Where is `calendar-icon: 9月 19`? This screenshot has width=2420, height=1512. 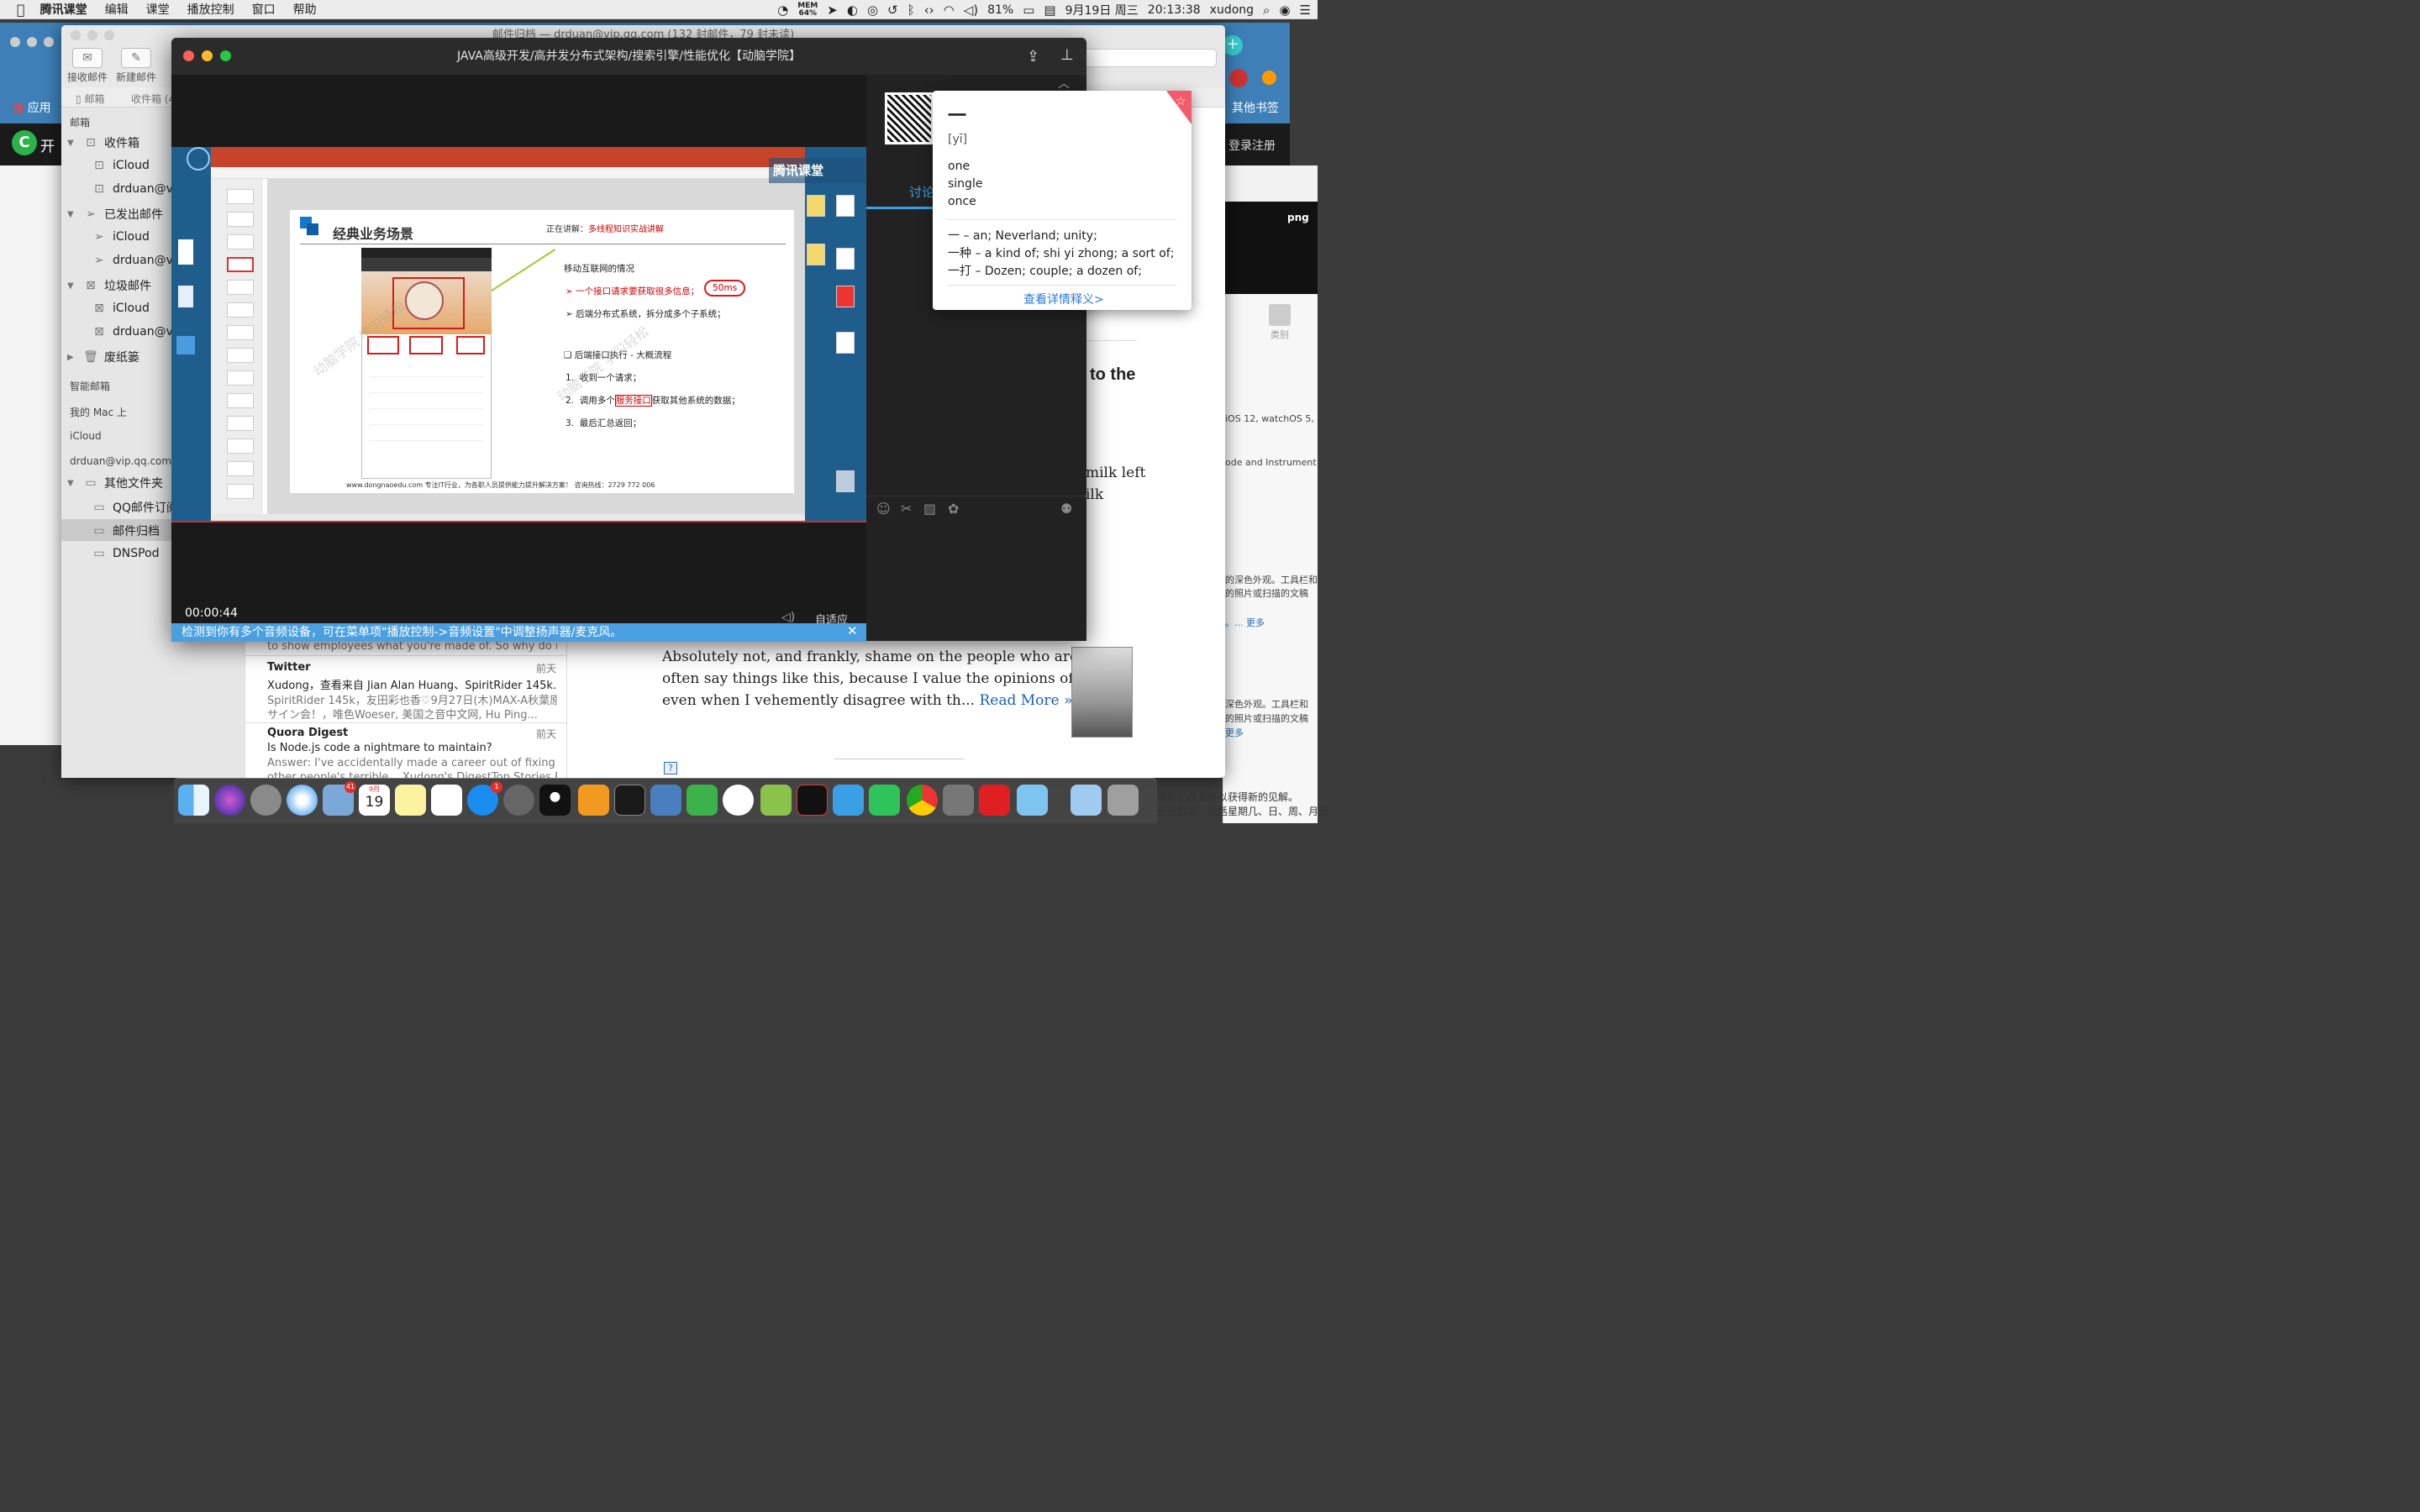
calendar-icon: 9月 19 is located at coordinates (374, 800).